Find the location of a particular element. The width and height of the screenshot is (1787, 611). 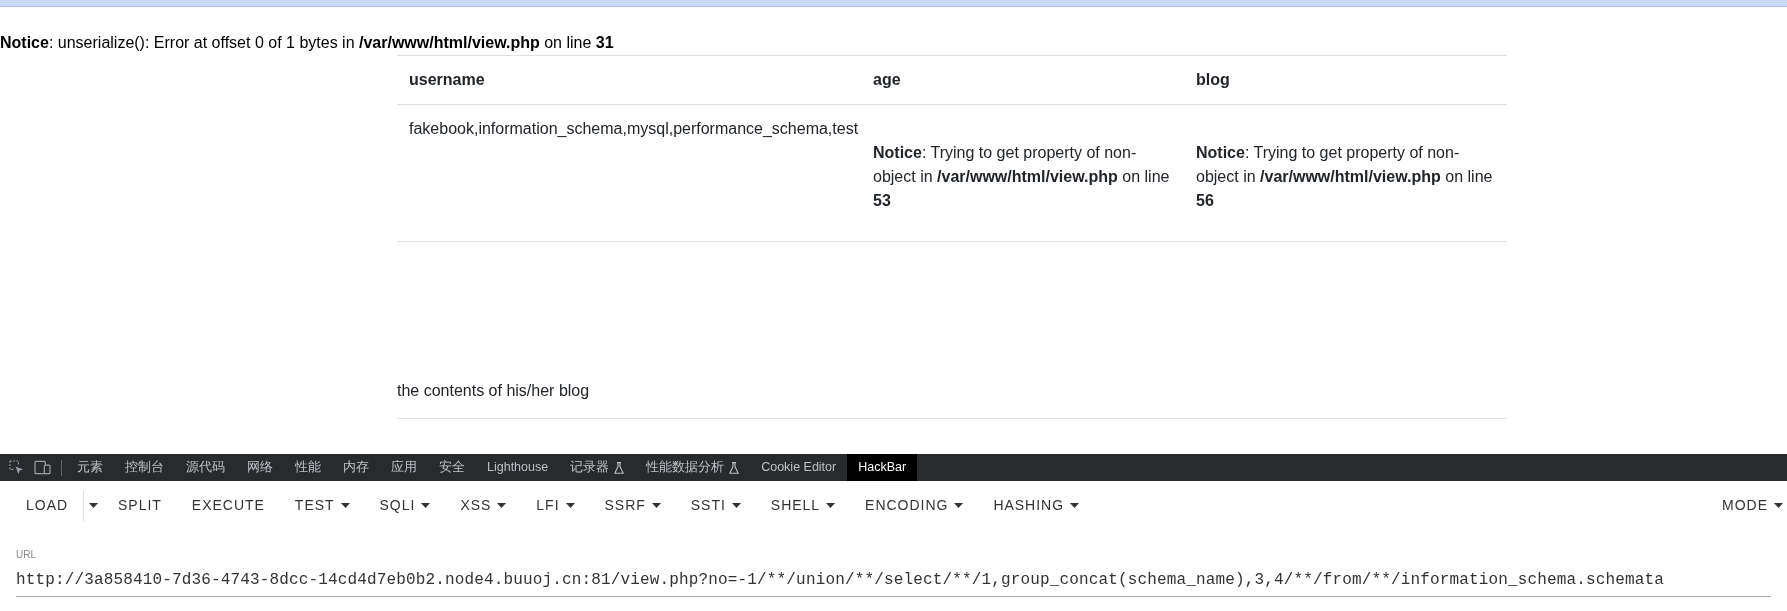

devtools-tab: 安全 is located at coordinates (452, 467).